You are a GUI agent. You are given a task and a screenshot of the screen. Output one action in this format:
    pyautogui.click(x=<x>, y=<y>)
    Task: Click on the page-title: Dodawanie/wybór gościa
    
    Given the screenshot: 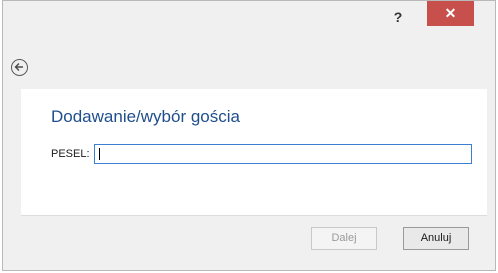 What is the action you would take?
    pyautogui.click(x=145, y=116)
    